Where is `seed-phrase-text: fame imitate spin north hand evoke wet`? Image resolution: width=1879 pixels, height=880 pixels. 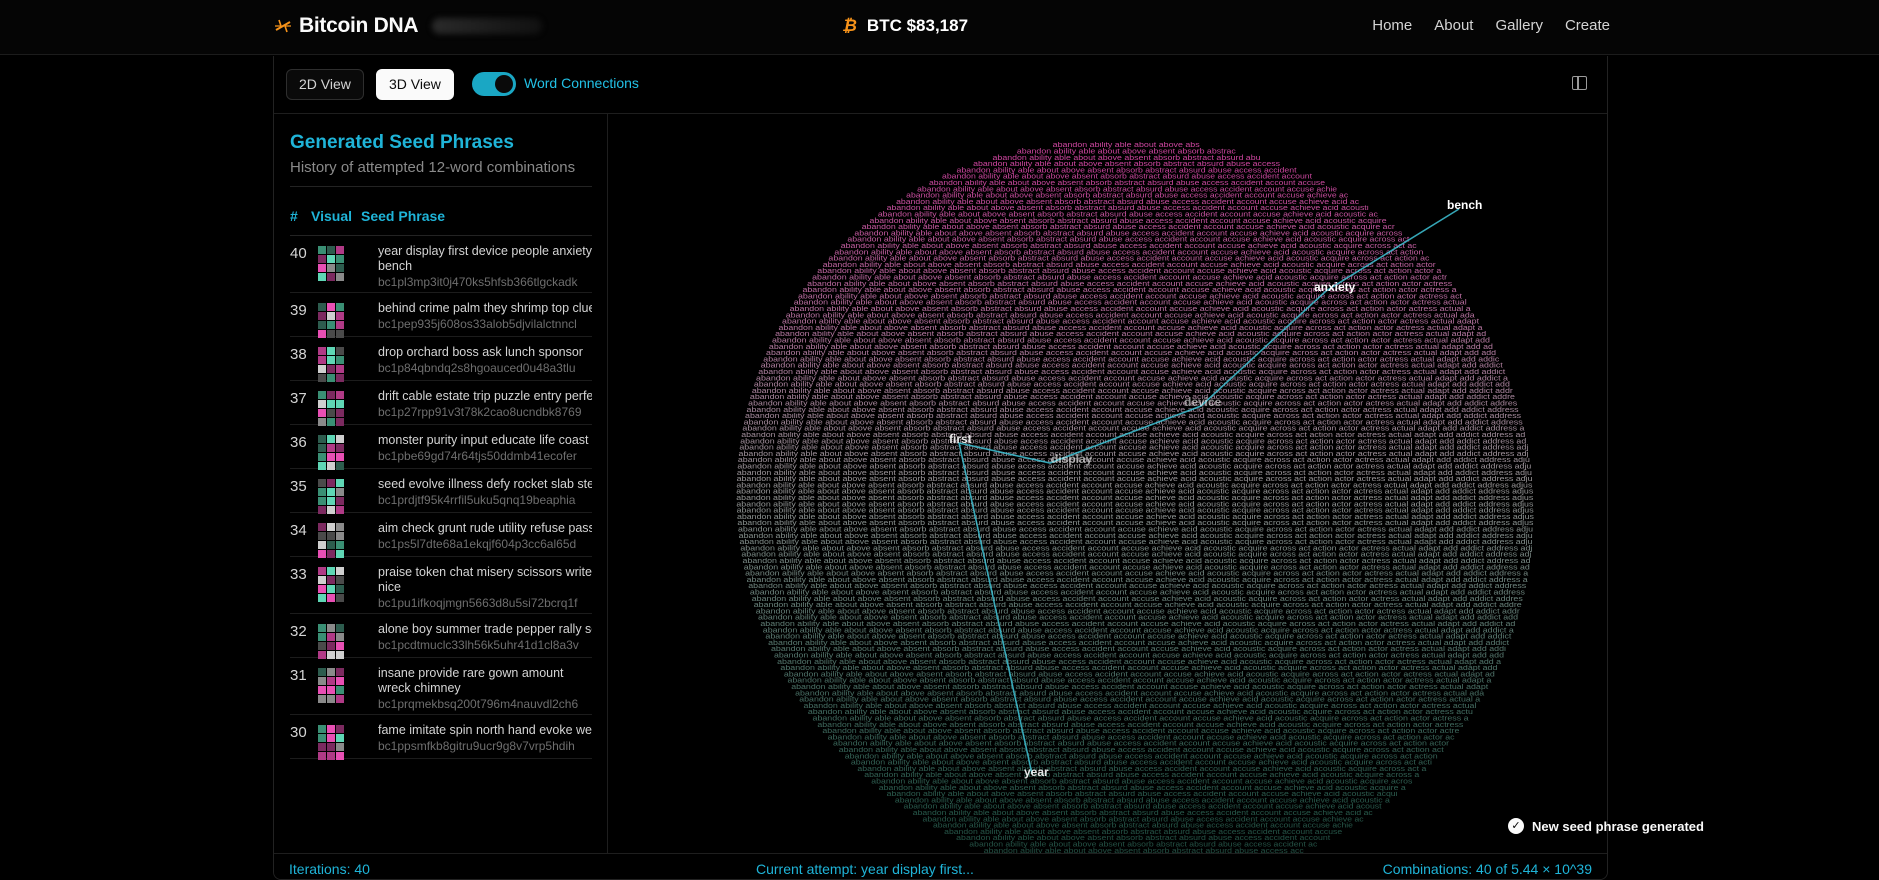 seed-phrase-text: fame imitate spin north hand evoke wet is located at coordinates (485, 730).